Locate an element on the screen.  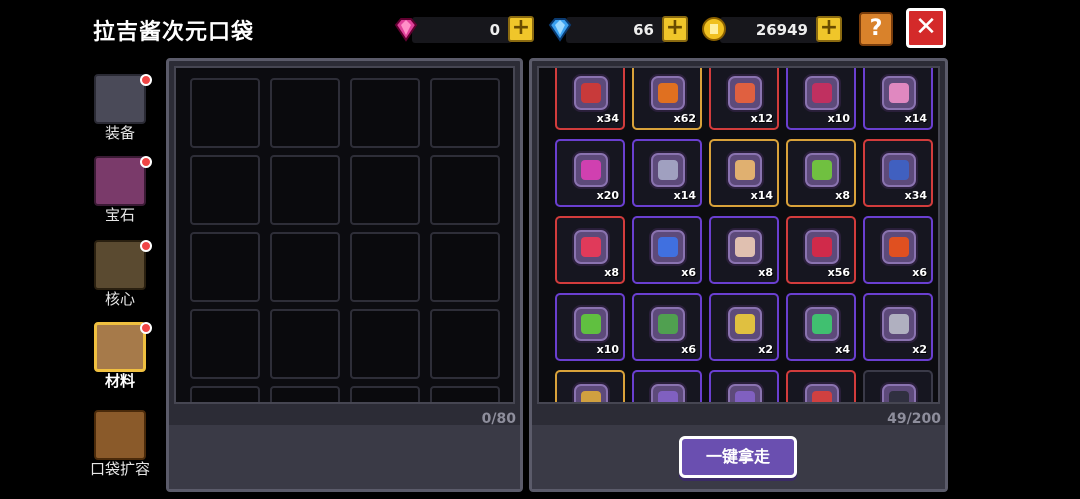
item-slot: x12 is located at coordinates (744, 99).